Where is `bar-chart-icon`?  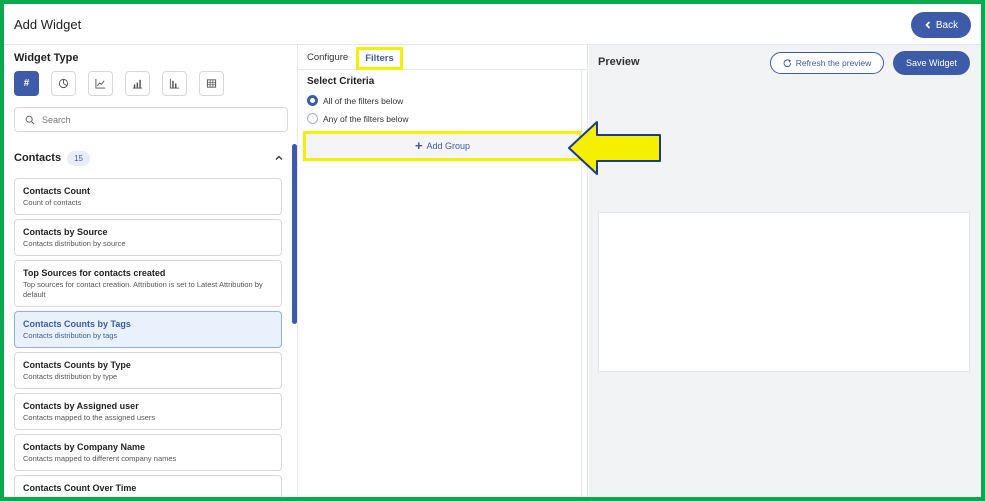
bar-chart-icon is located at coordinates (137, 84).